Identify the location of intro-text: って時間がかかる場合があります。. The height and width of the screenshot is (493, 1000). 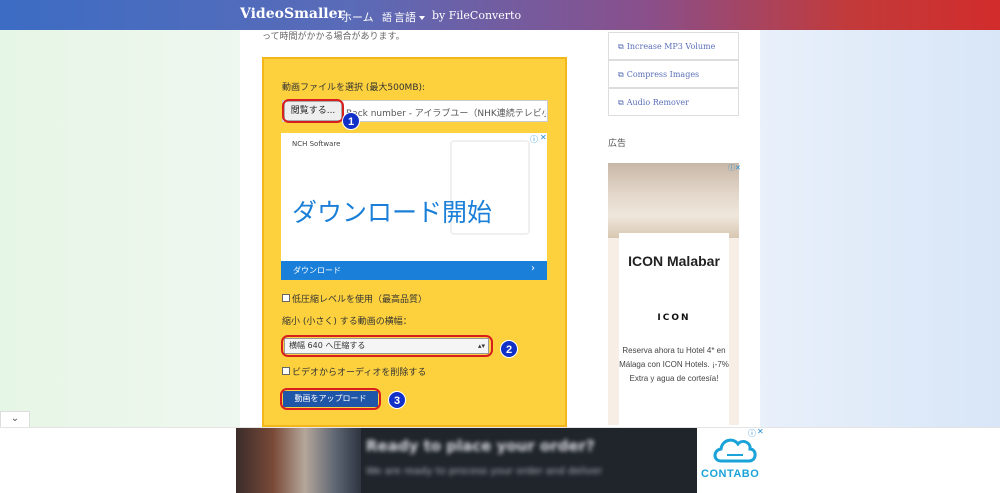
(333, 37).